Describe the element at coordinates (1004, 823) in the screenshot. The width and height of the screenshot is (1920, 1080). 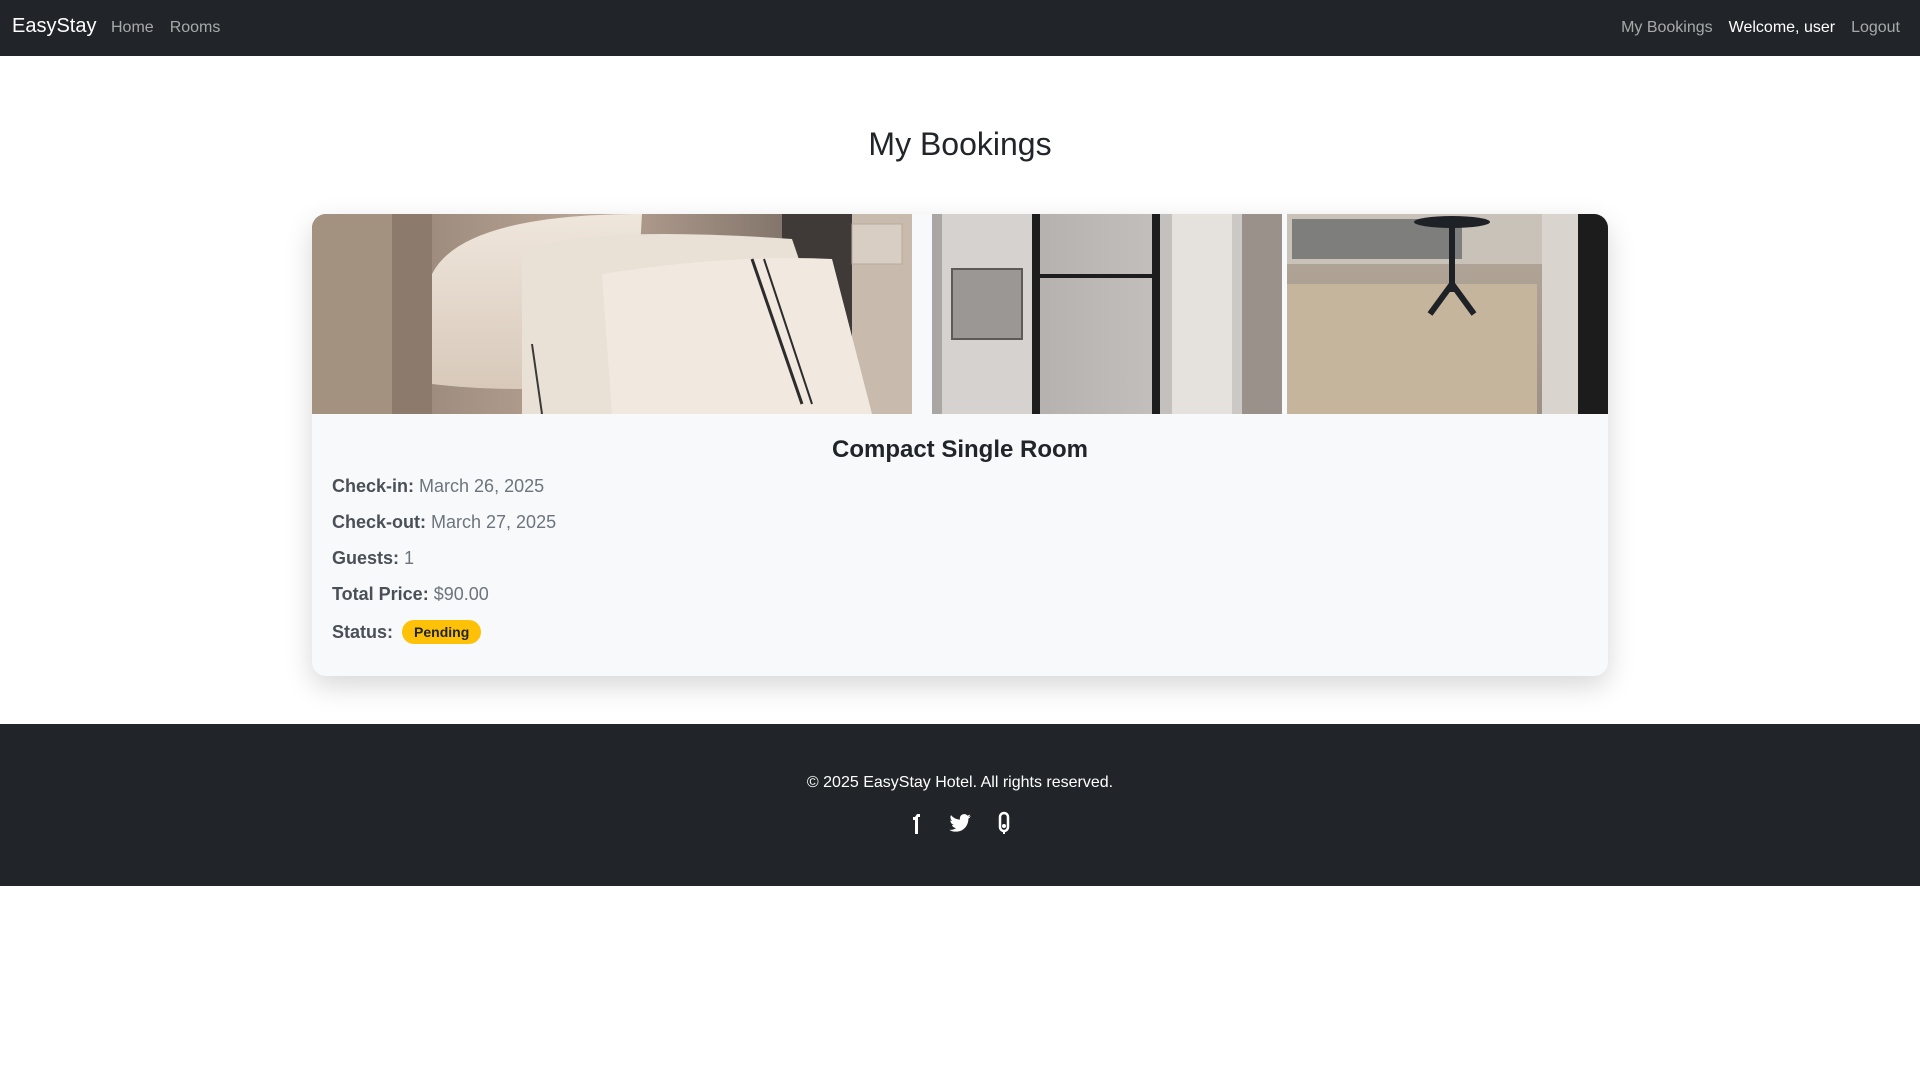
I see `instagram-icon` at that location.